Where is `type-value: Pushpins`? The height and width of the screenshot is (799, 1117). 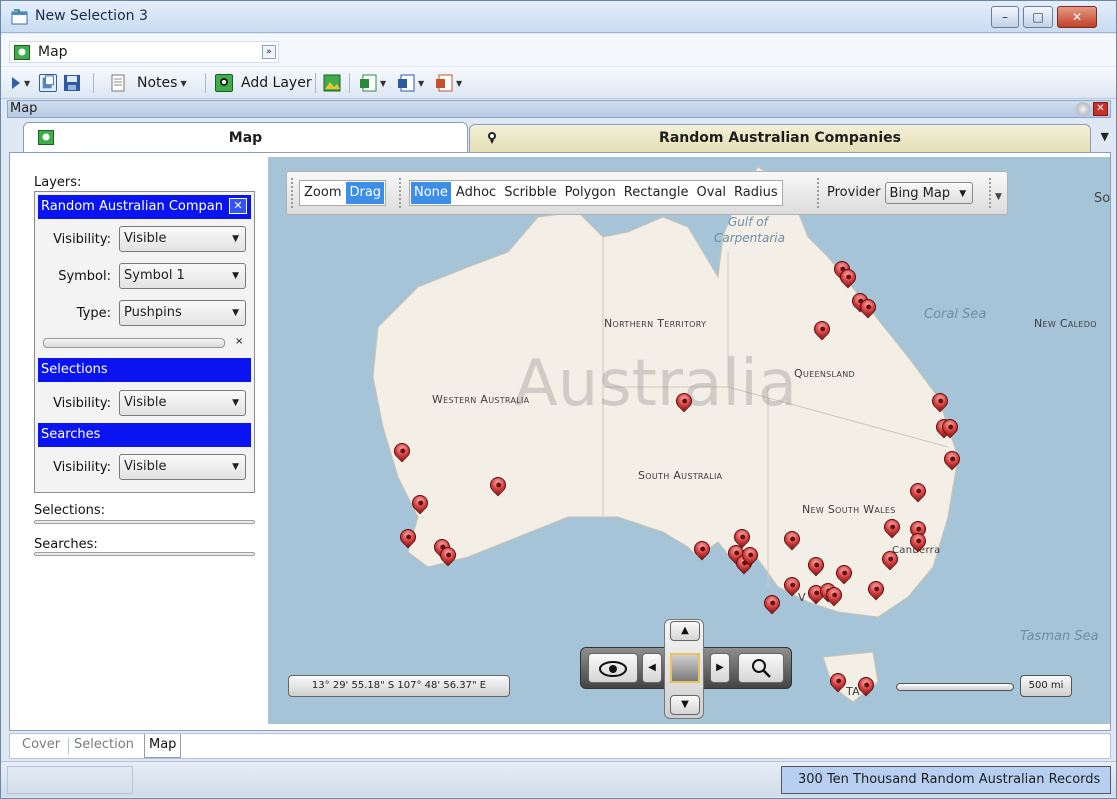
type-value: Pushpins is located at coordinates (153, 312).